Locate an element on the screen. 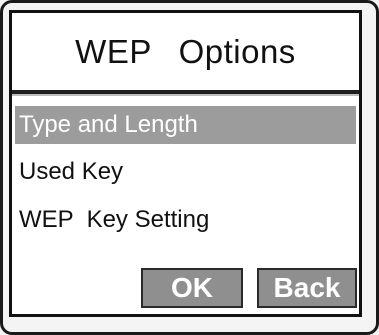  back-button: Back is located at coordinates (307, 288).